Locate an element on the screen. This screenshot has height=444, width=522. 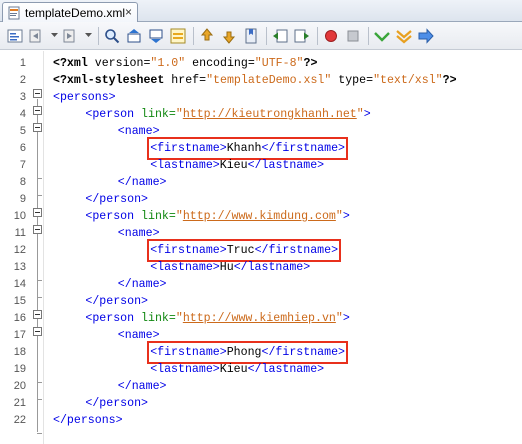
code-token-txt: encoding= is located at coordinates (220, 63).